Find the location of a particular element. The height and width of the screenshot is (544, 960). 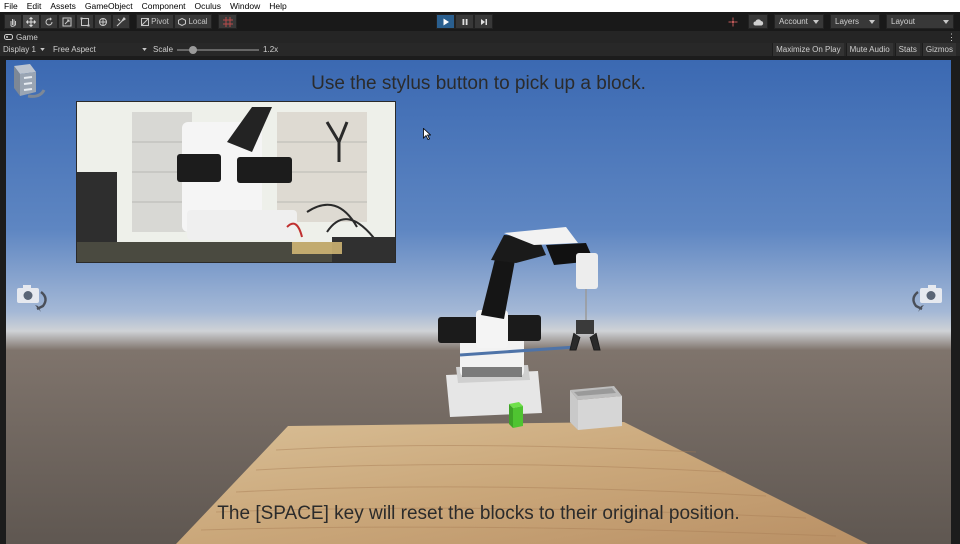

scale-slider-handle is located at coordinates (193, 49).